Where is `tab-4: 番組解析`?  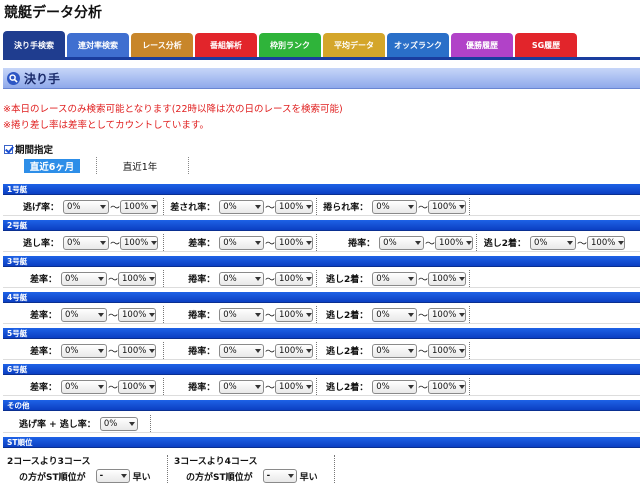 tab-4: 番組解析 is located at coordinates (226, 45).